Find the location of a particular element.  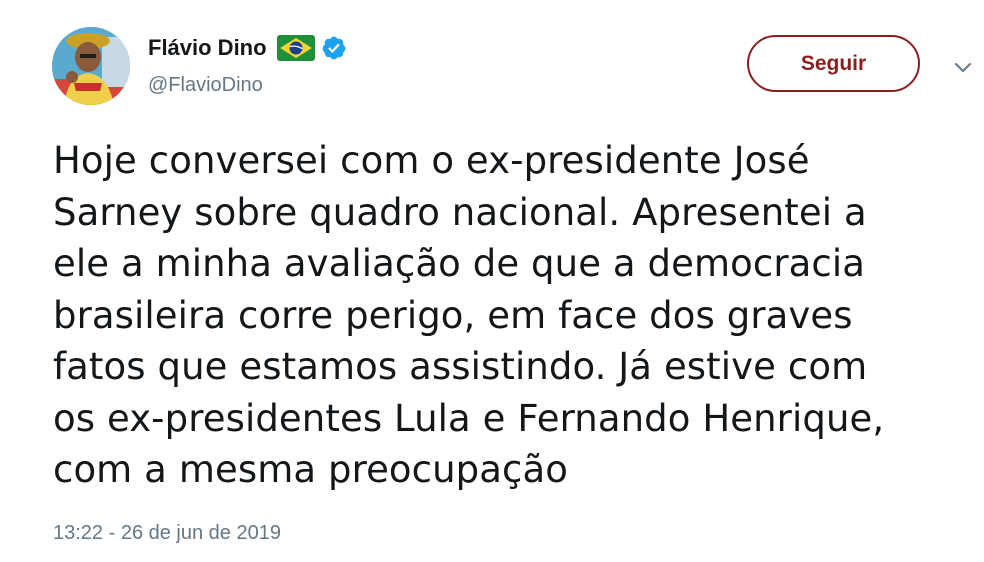

follow-button: Seguir is located at coordinates (833, 63).